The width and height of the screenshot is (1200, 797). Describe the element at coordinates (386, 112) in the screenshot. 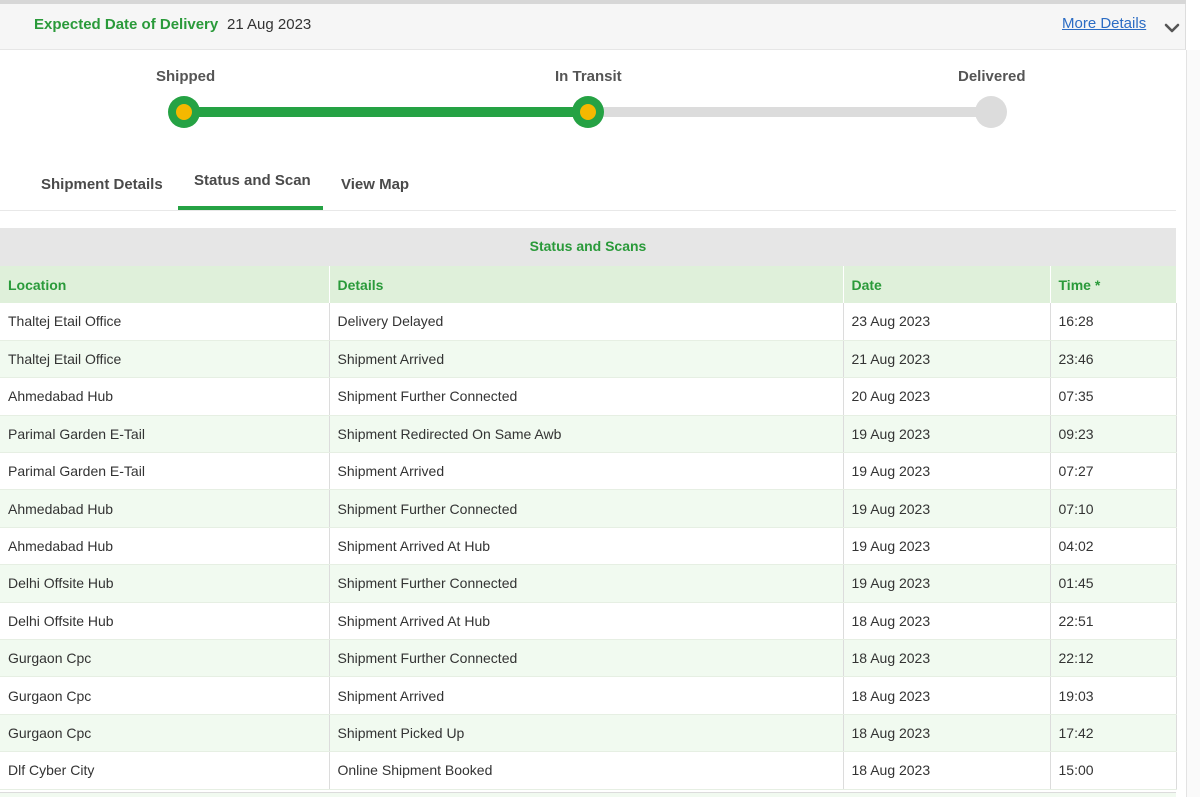

I see `progress-track-fill` at that location.